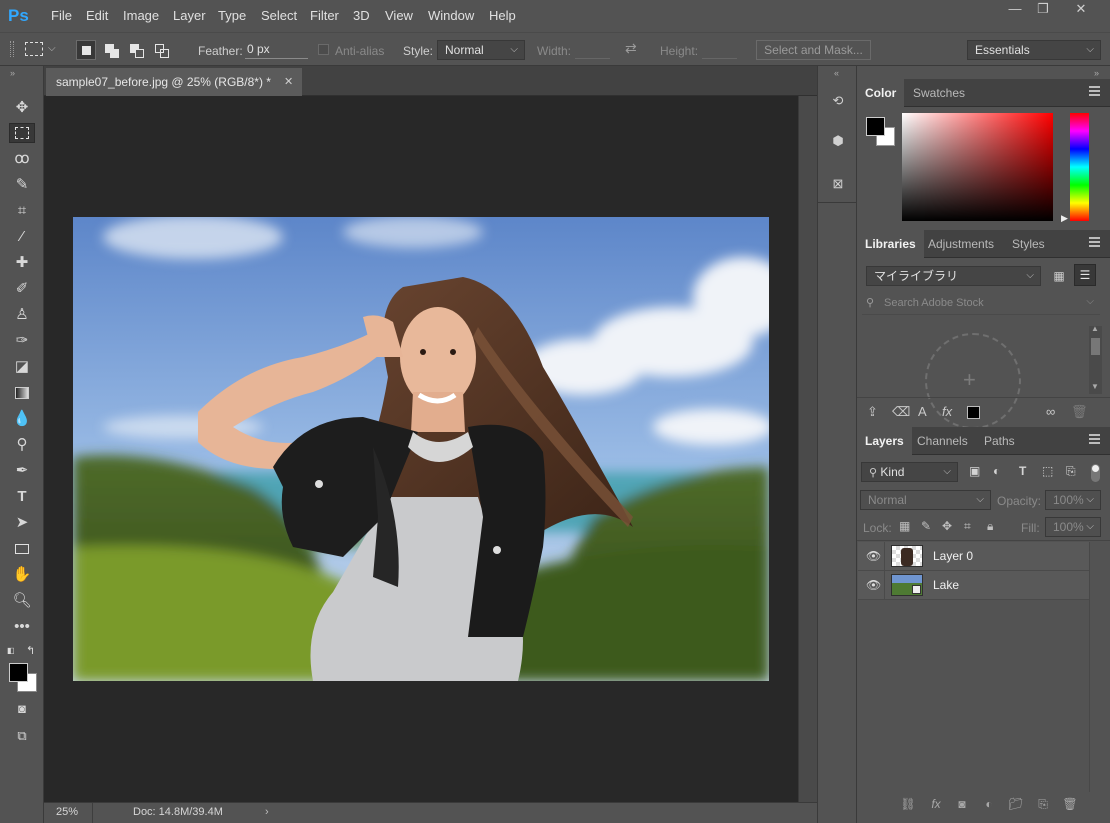 This screenshot has height=823, width=1110. Describe the element at coordinates (22, 419) in the screenshot. I see `blur-tool-icon: 💧` at that location.